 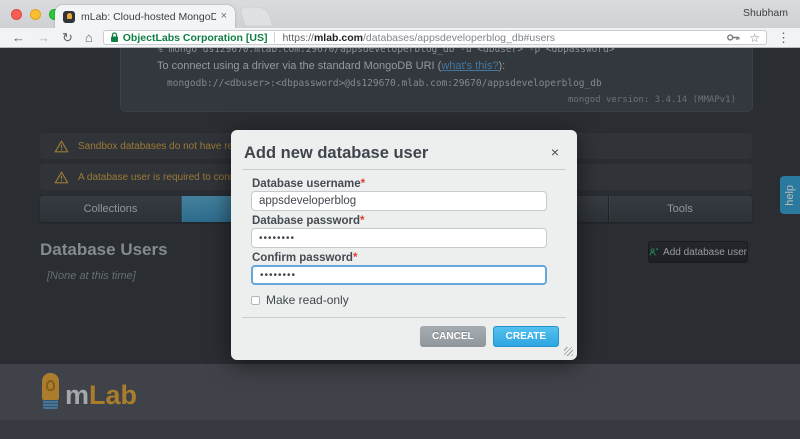 What do you see at coordinates (148, 16) in the screenshot?
I see `tab-title: mLab: Cloud-hosted MongoDB` at bounding box center [148, 16].